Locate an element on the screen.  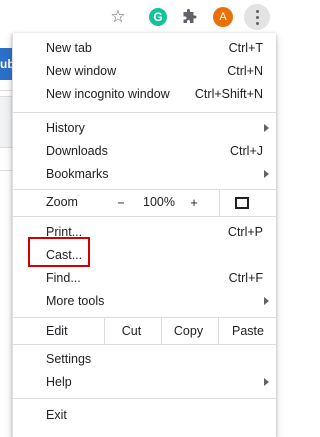
menu-item-new-tab: New tab Ctrl+T is located at coordinates (144, 47).